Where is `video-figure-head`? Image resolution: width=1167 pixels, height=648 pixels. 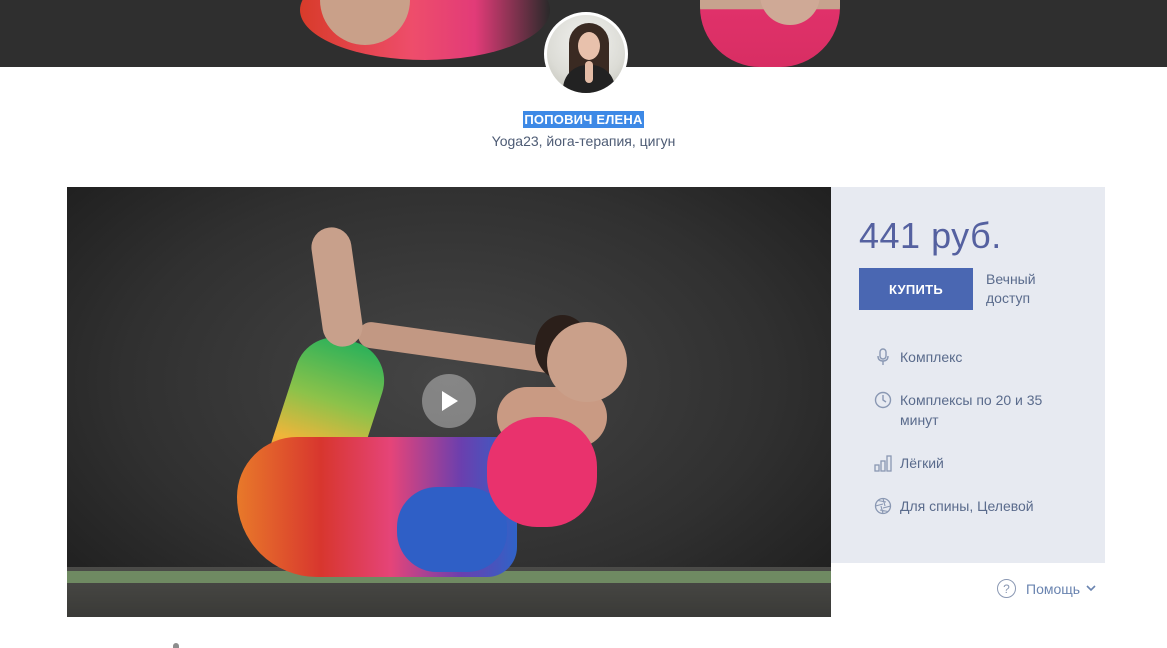
video-figure-head is located at coordinates (587, 362).